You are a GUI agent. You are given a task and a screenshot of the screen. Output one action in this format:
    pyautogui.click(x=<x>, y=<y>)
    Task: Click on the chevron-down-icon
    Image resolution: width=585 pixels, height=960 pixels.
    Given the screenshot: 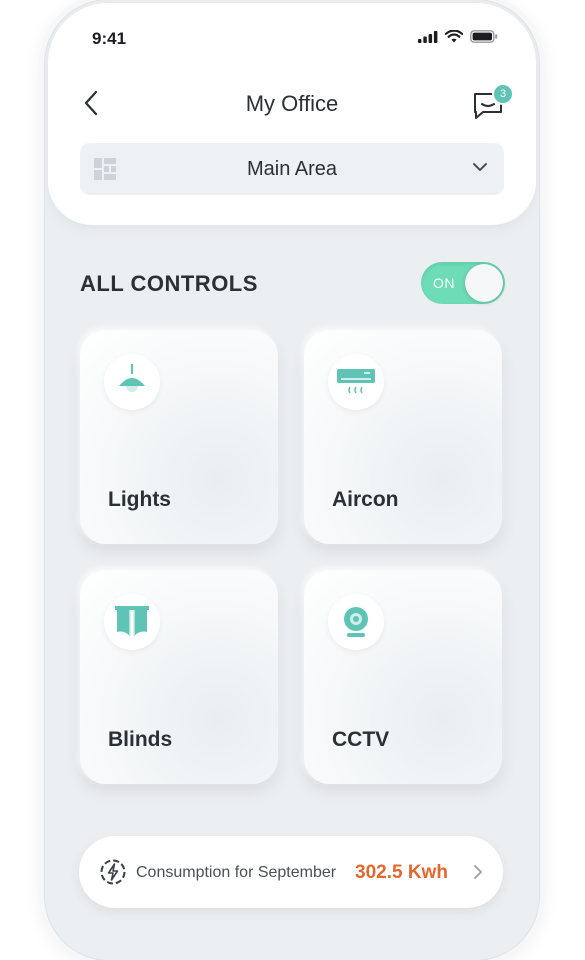 What is the action you would take?
    pyautogui.click(x=480, y=167)
    